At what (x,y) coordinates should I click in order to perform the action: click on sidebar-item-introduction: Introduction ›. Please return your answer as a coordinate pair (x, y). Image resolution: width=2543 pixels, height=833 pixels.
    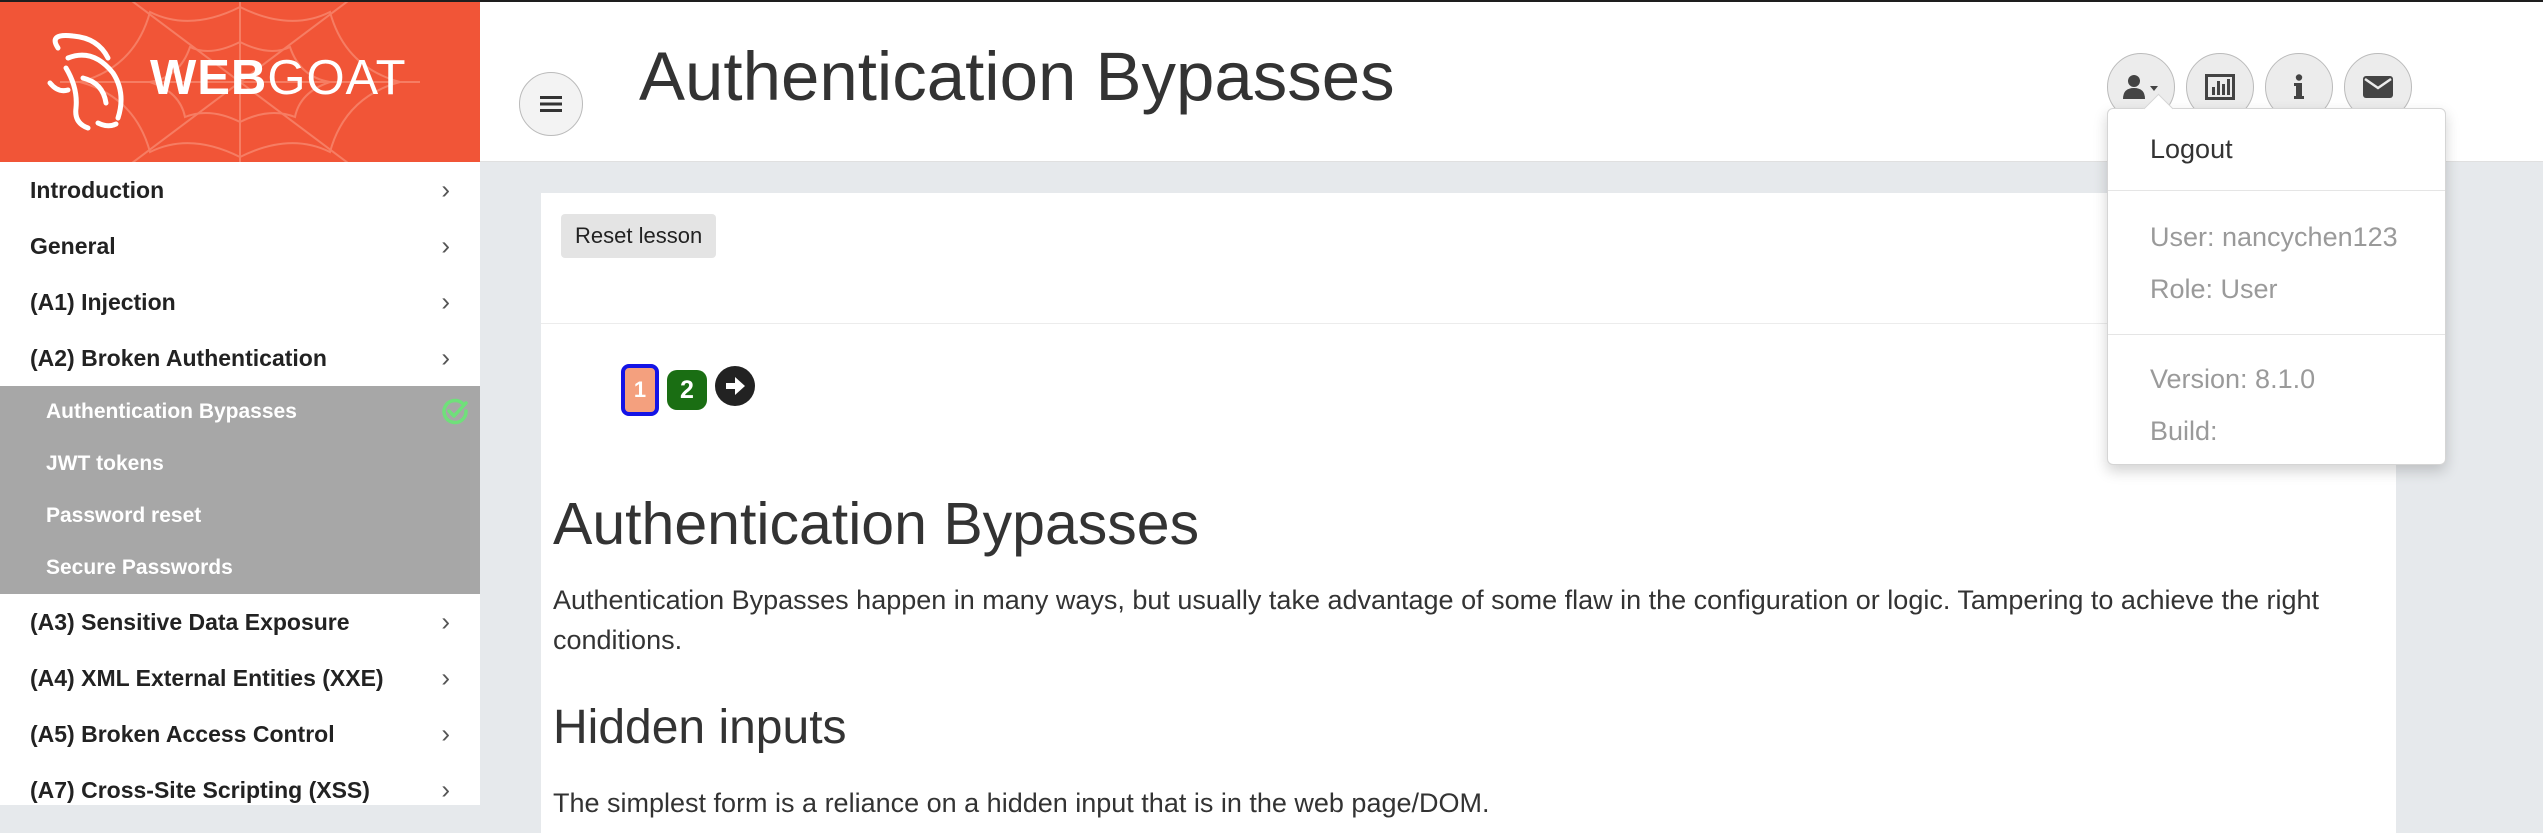
    Looking at the image, I should click on (240, 190).